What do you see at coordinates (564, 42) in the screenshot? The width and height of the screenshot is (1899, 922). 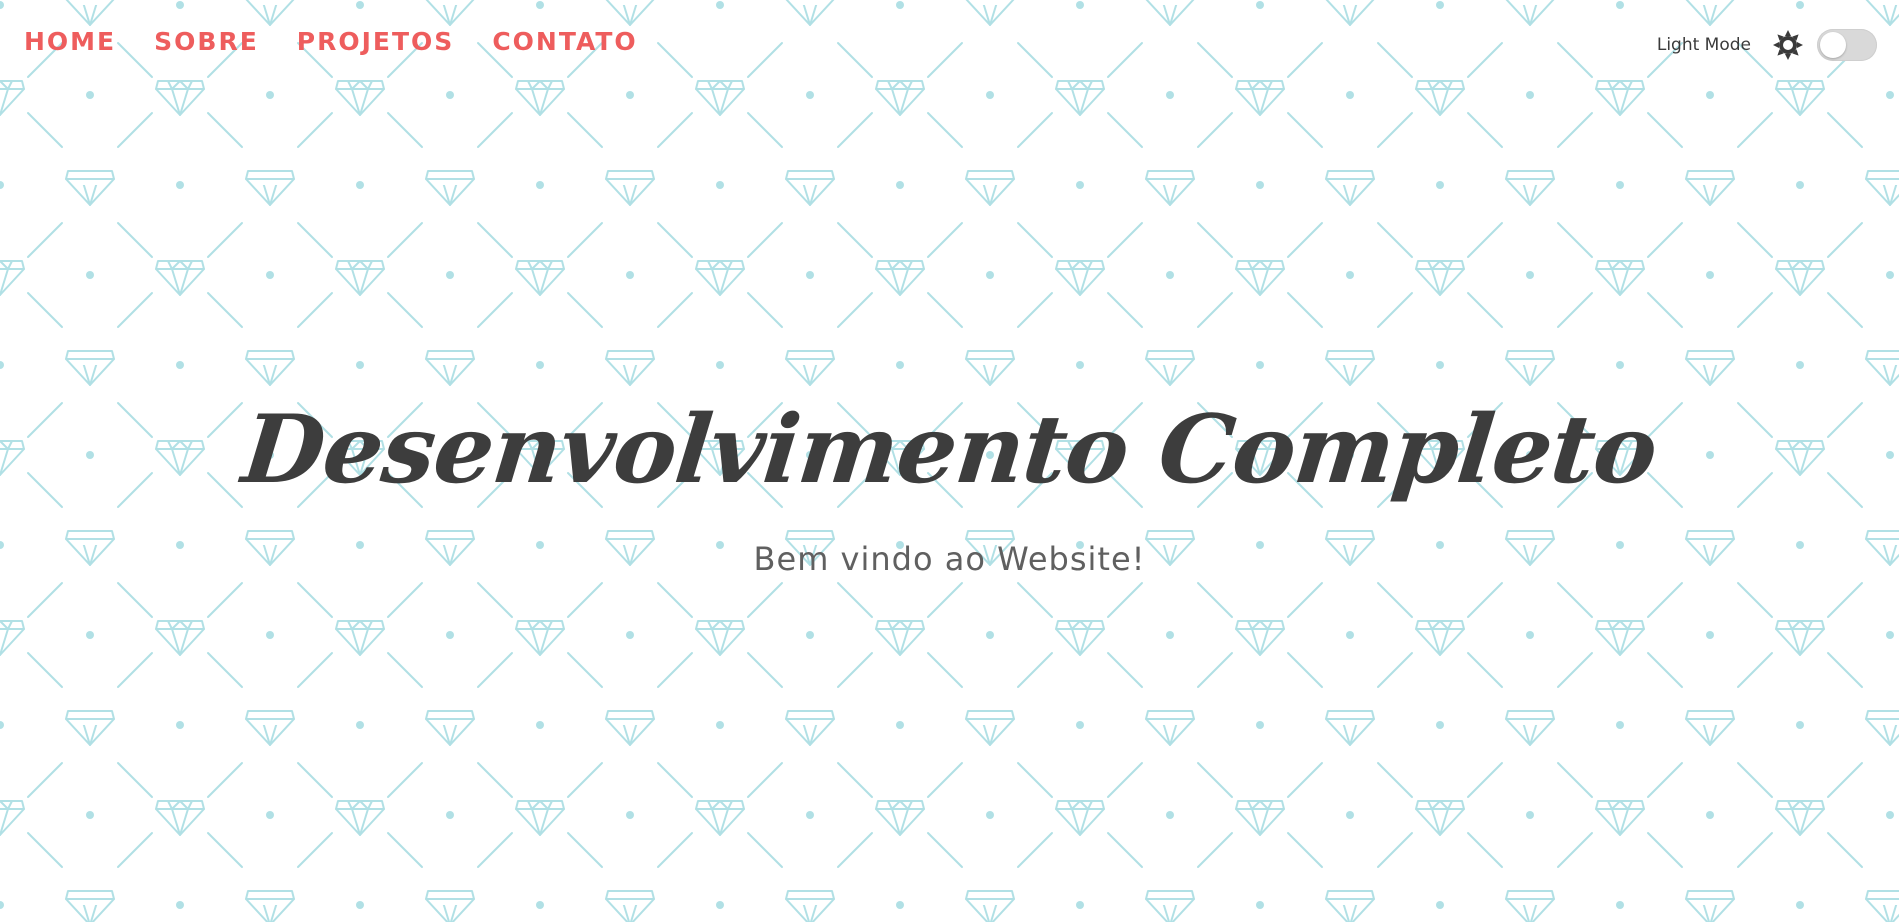 I see `nav-link-contato: CONTATO` at bounding box center [564, 42].